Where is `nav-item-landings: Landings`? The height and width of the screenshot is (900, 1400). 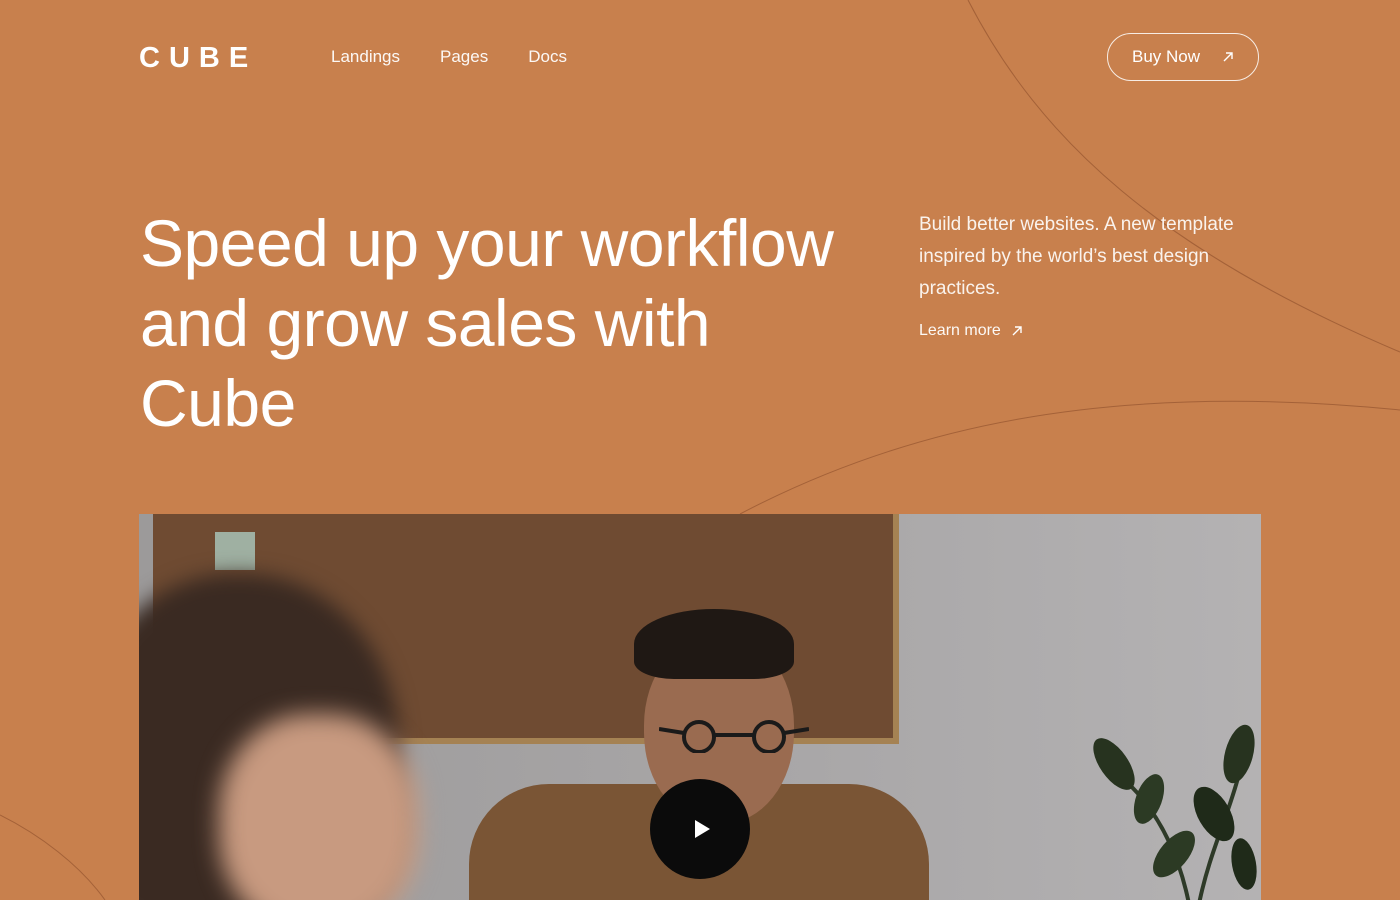 nav-item-landings: Landings is located at coordinates (365, 57).